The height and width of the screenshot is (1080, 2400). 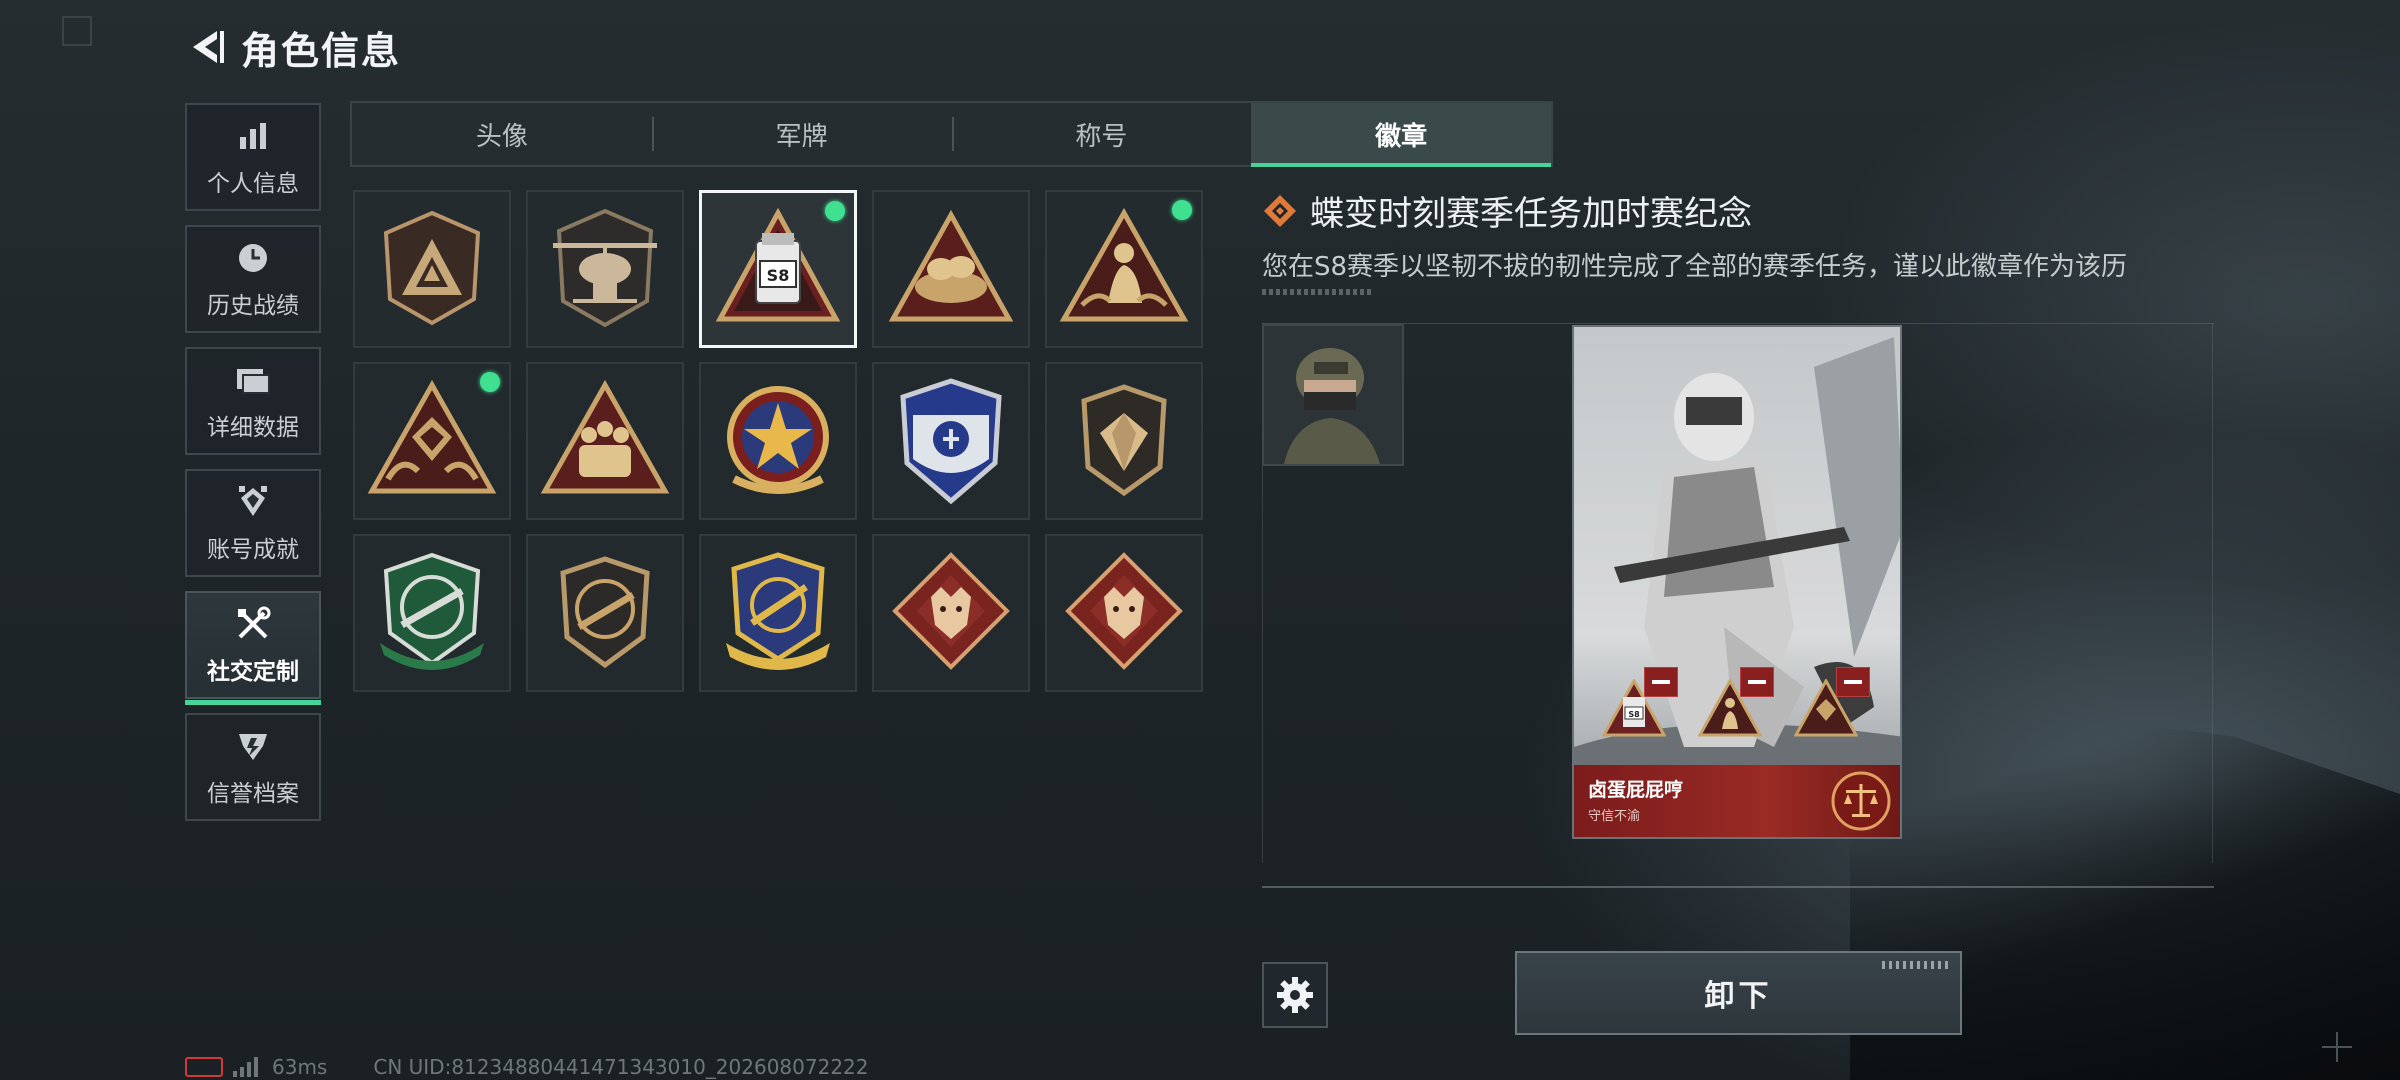 I want to click on reputation-icon, so click(x=253, y=746).